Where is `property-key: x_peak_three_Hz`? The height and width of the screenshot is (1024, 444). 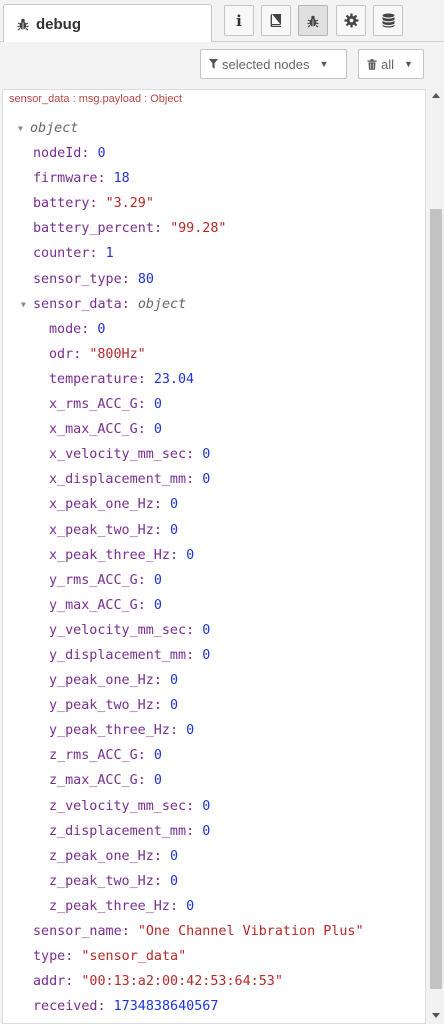
property-key: x_peak_three_Hz is located at coordinates (109, 555).